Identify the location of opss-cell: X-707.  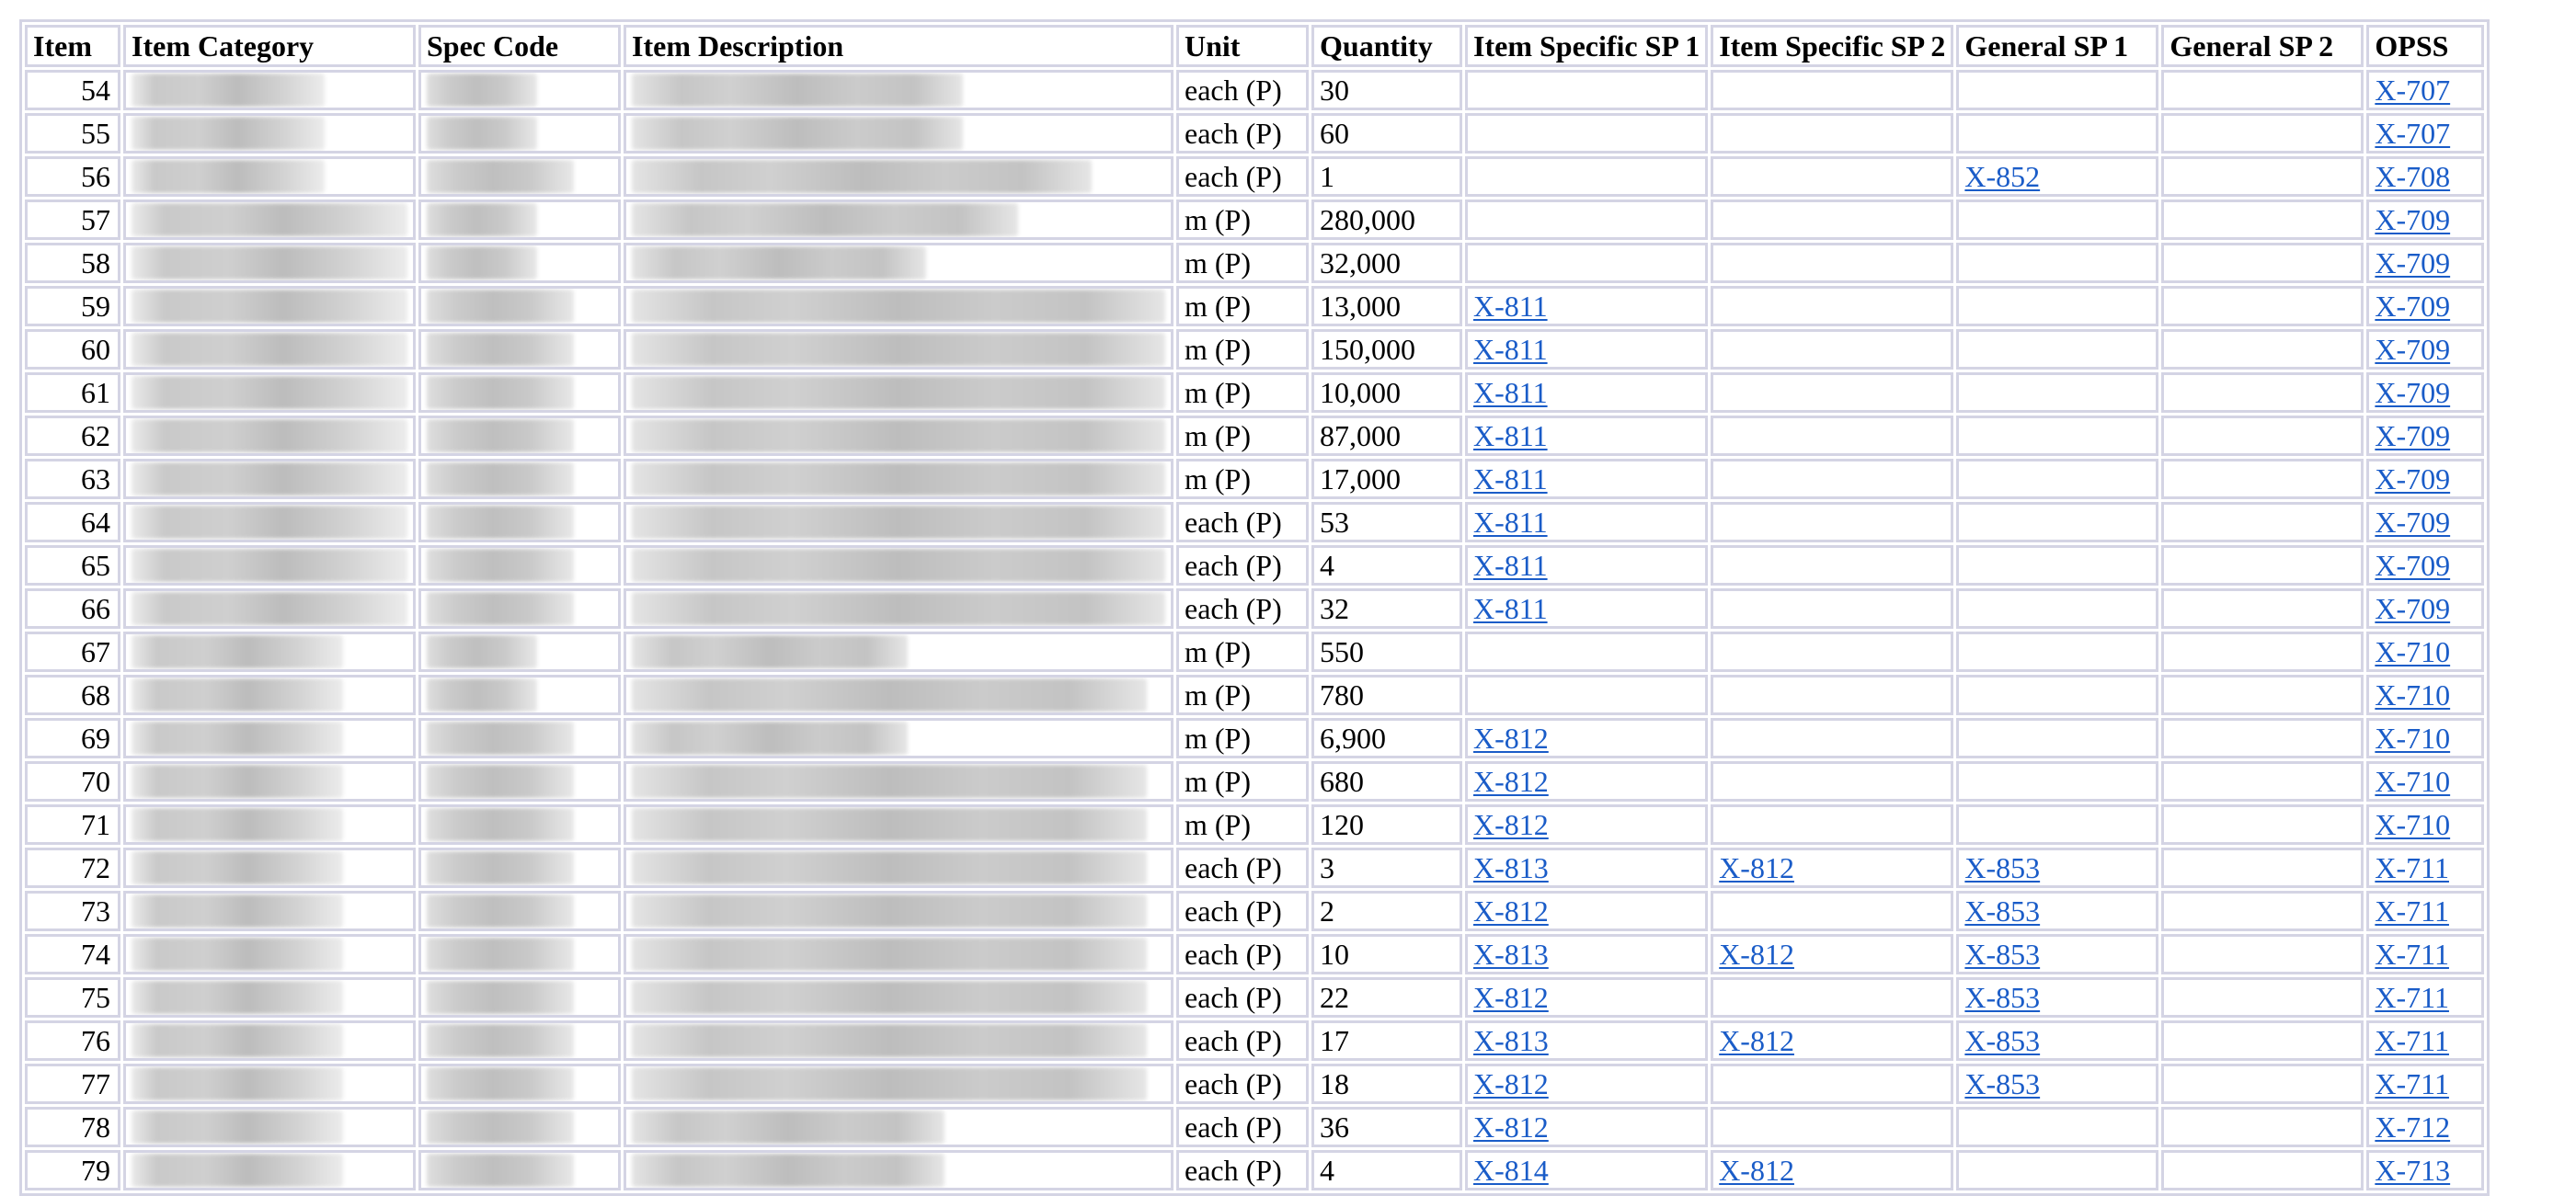
(2425, 133).